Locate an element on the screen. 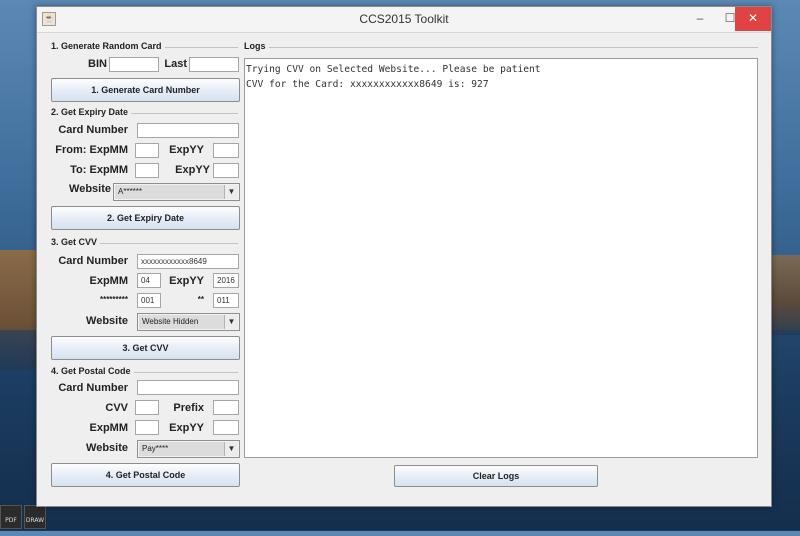 This screenshot has height=536, width=800. section2-card-number-input is located at coordinates (188, 130).